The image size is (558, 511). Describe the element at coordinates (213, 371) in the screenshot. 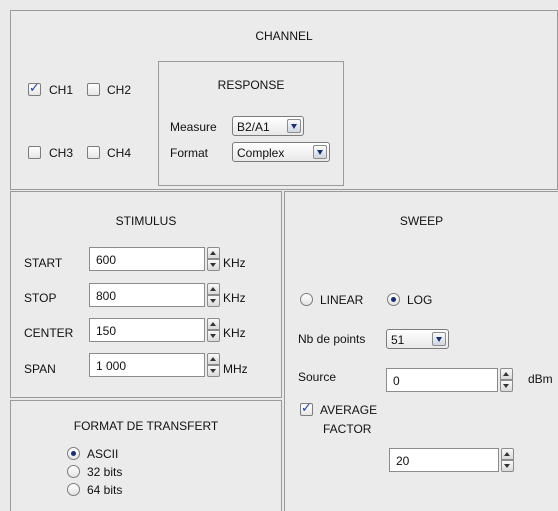

I see `span-decrement-button` at that location.